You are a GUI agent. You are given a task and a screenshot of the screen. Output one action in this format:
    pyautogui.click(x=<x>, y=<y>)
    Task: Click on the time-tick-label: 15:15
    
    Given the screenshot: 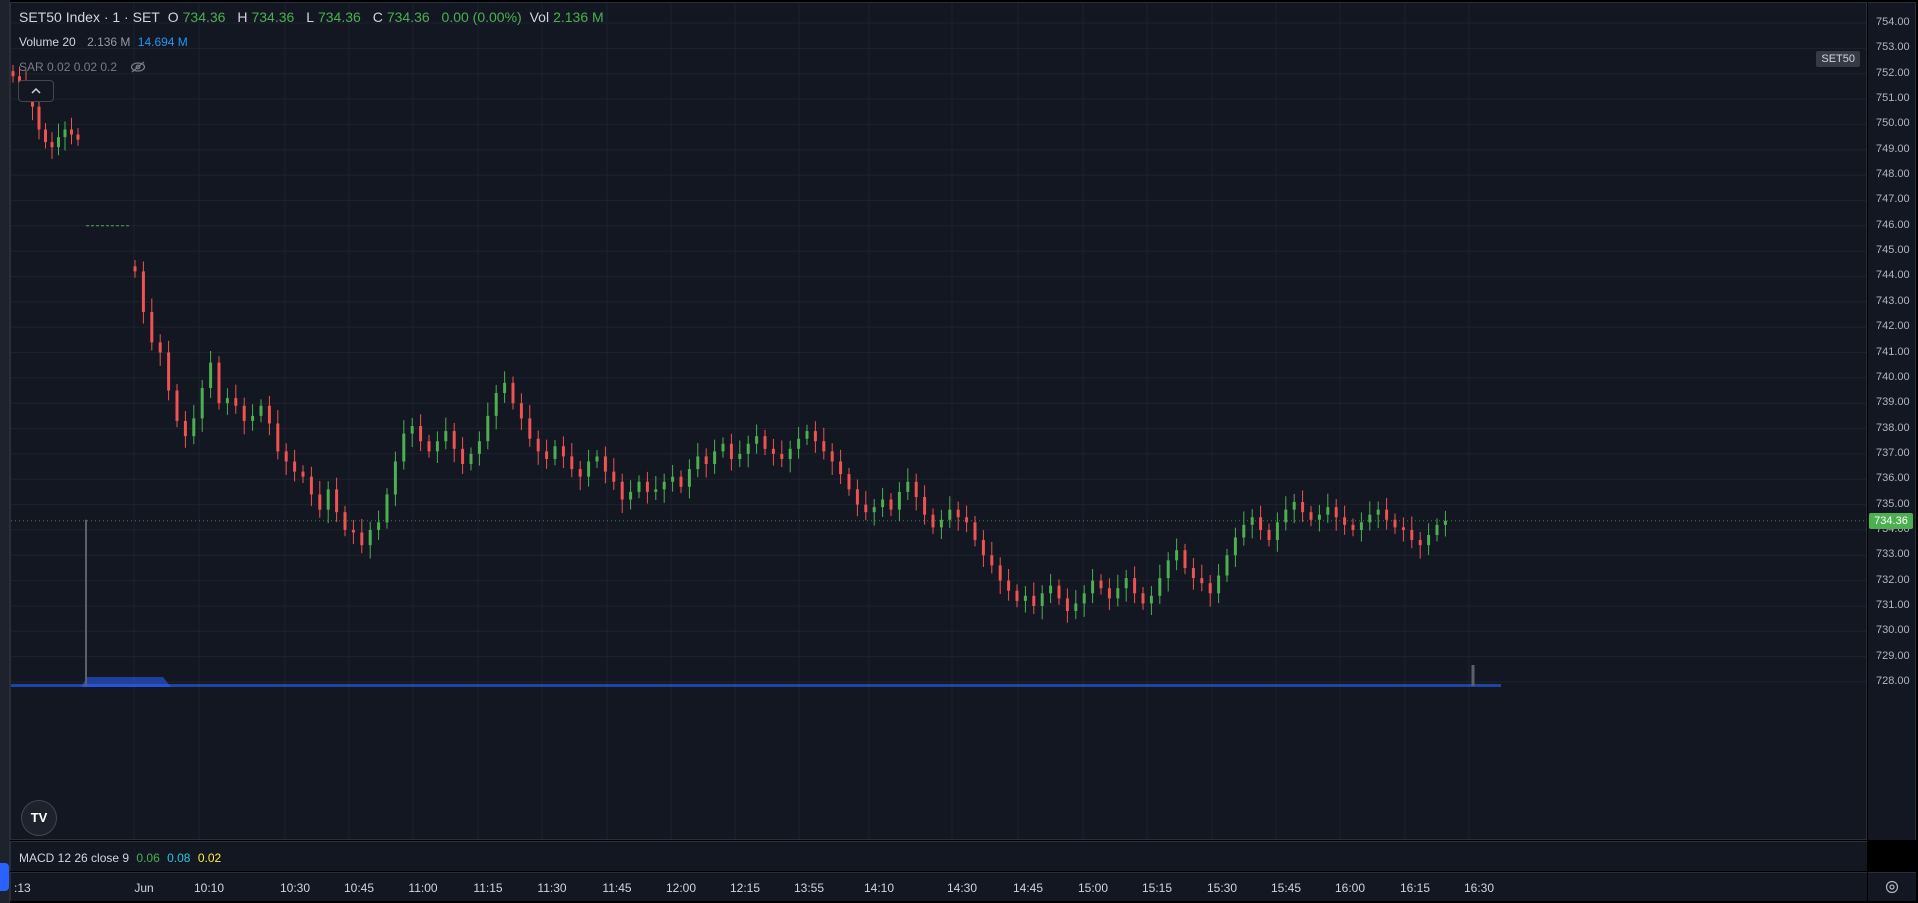 What is the action you would take?
    pyautogui.click(x=1157, y=888)
    